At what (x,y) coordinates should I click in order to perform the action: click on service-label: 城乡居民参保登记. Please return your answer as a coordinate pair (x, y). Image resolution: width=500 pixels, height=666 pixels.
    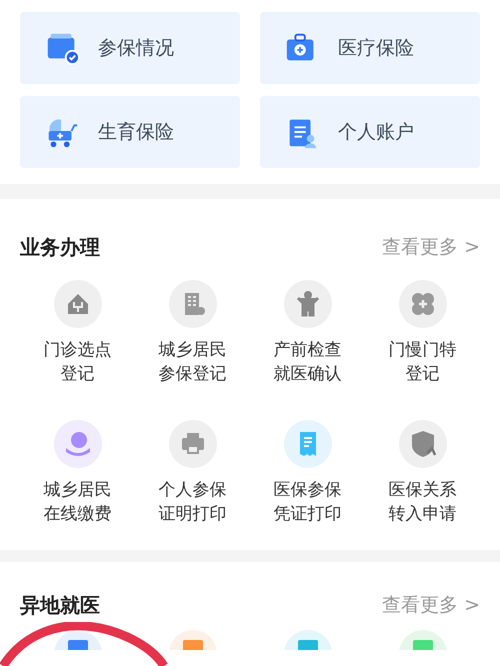
    Looking at the image, I should click on (192, 362).